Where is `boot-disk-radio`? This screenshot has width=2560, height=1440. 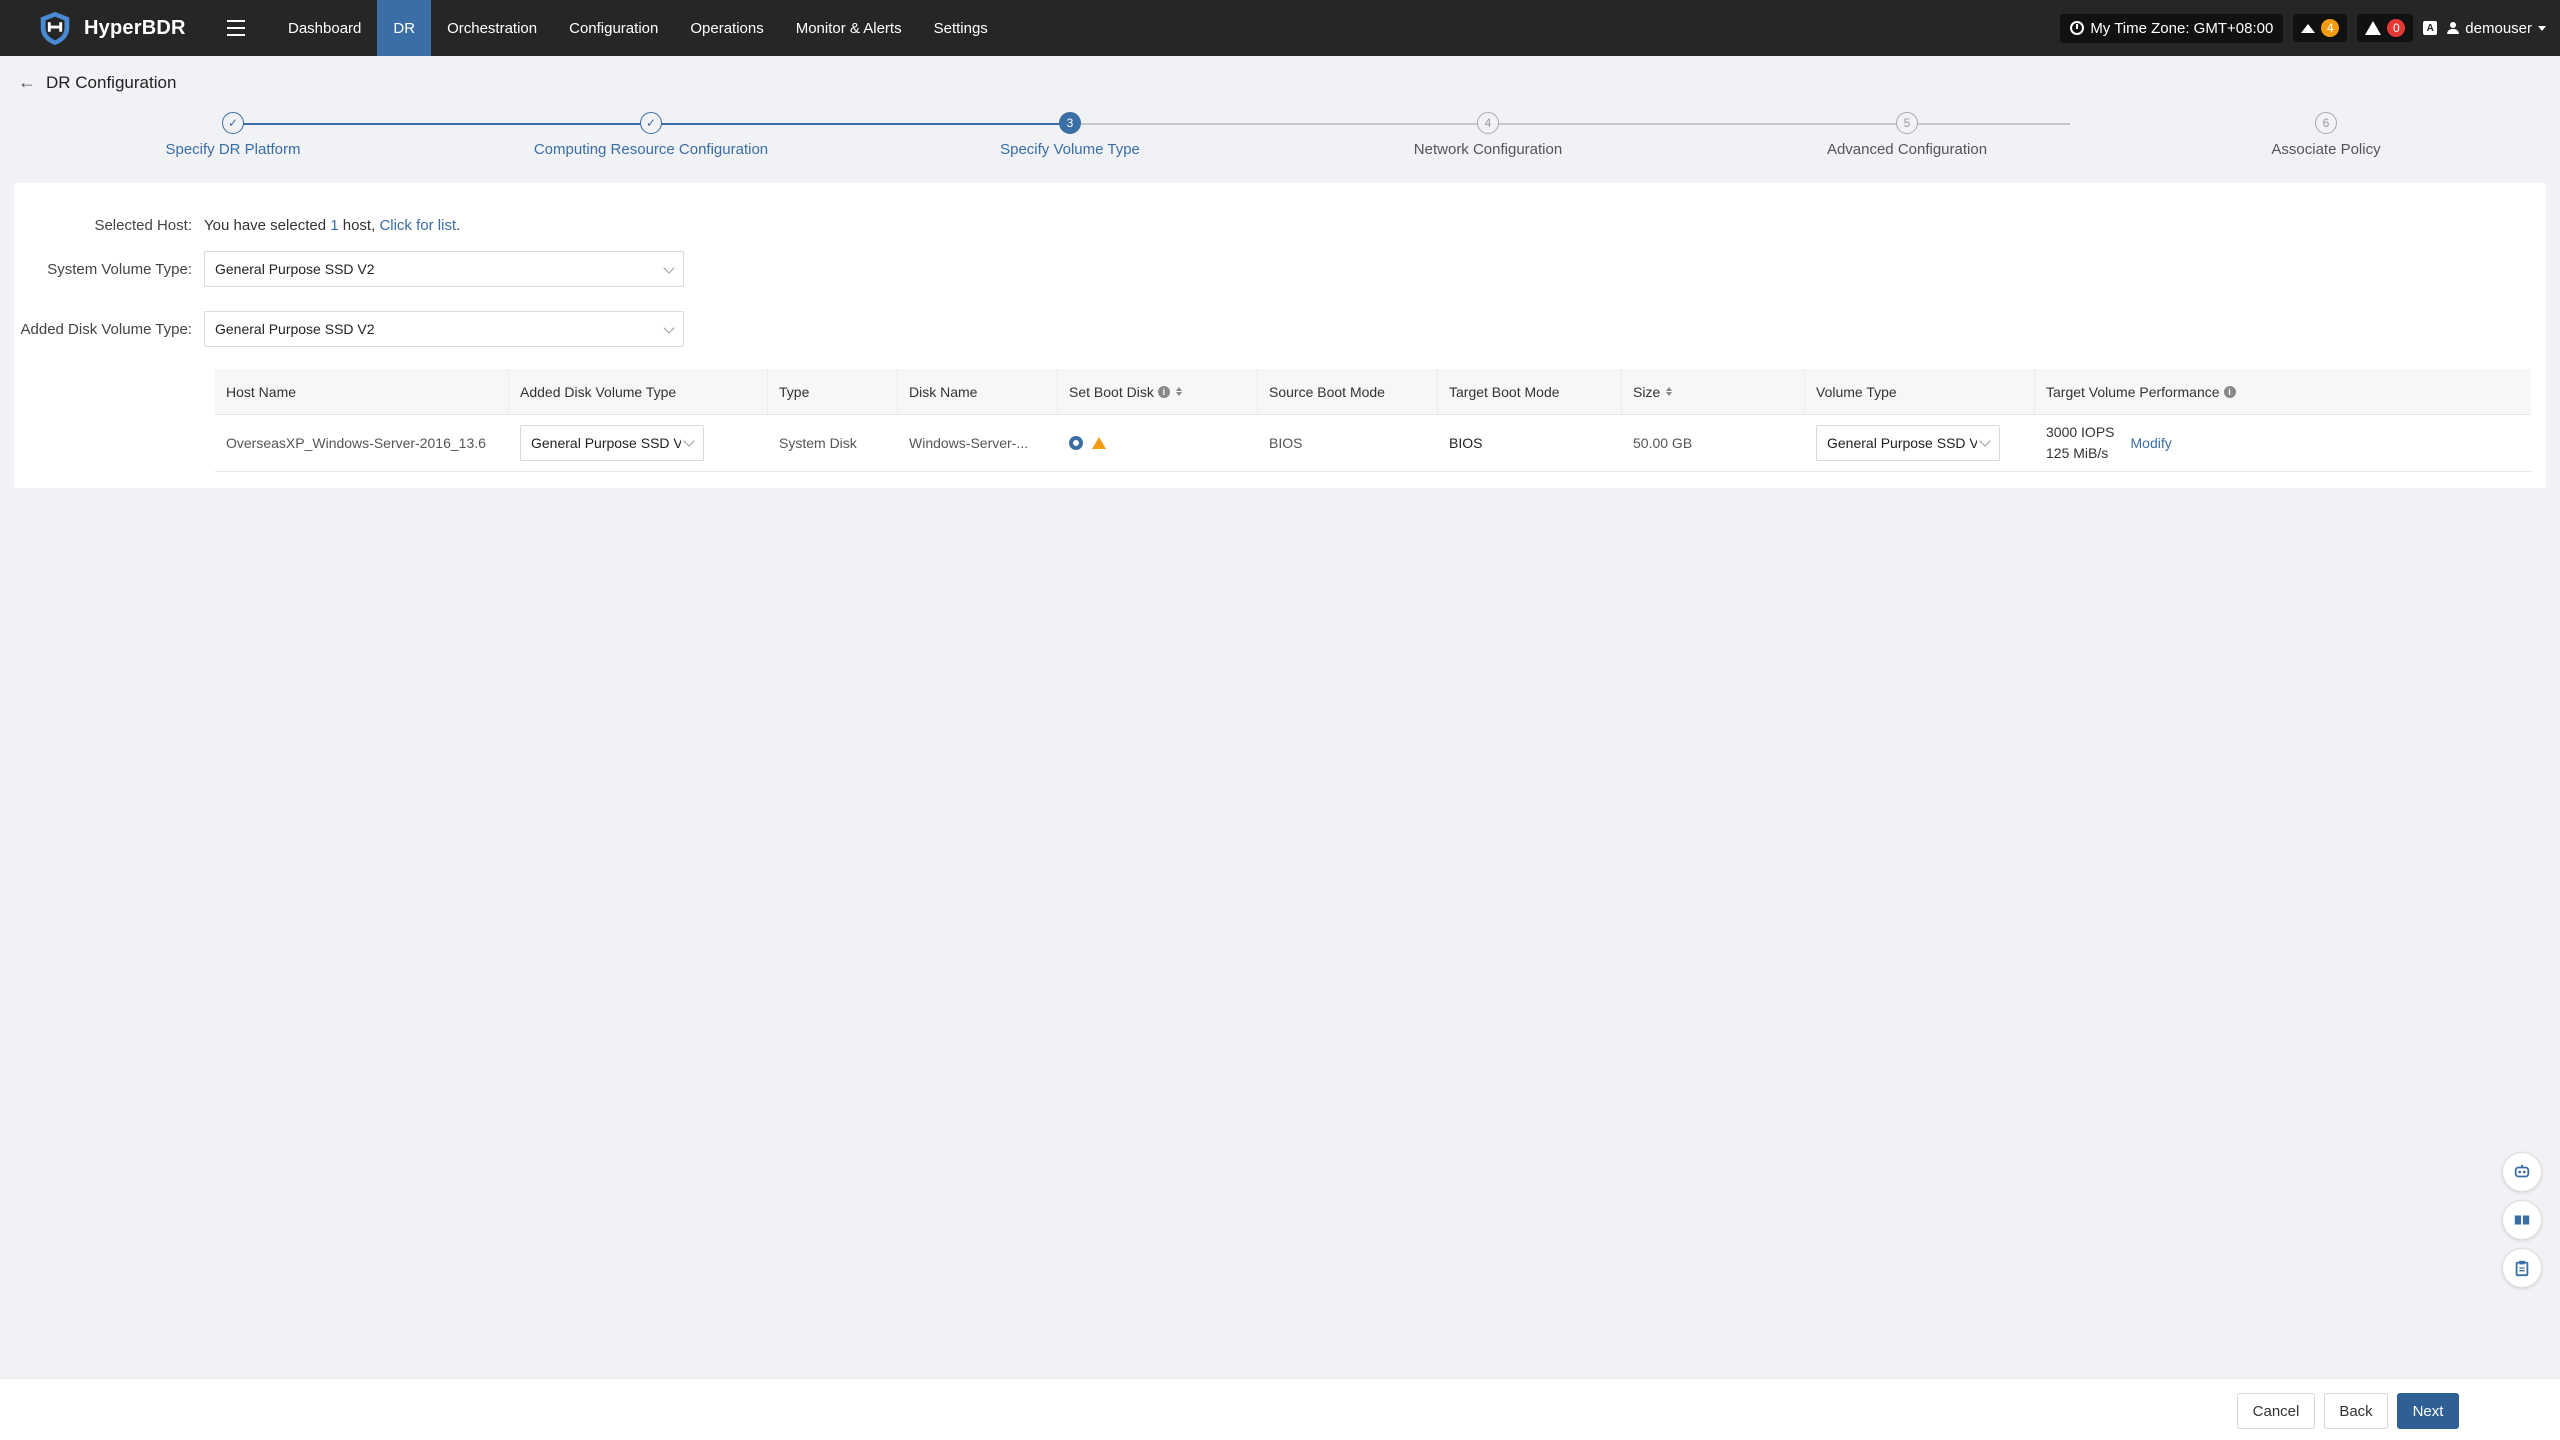 boot-disk-radio is located at coordinates (1076, 443).